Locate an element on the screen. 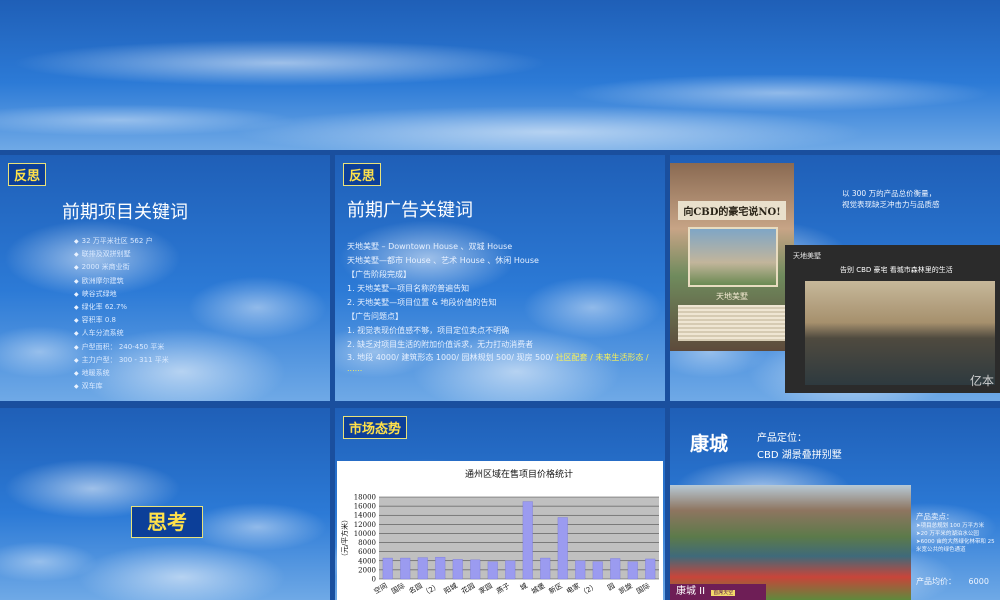 The width and height of the screenshot is (1000, 600). photo-caption-text: 康城 II is located at coordinates (691, 591).